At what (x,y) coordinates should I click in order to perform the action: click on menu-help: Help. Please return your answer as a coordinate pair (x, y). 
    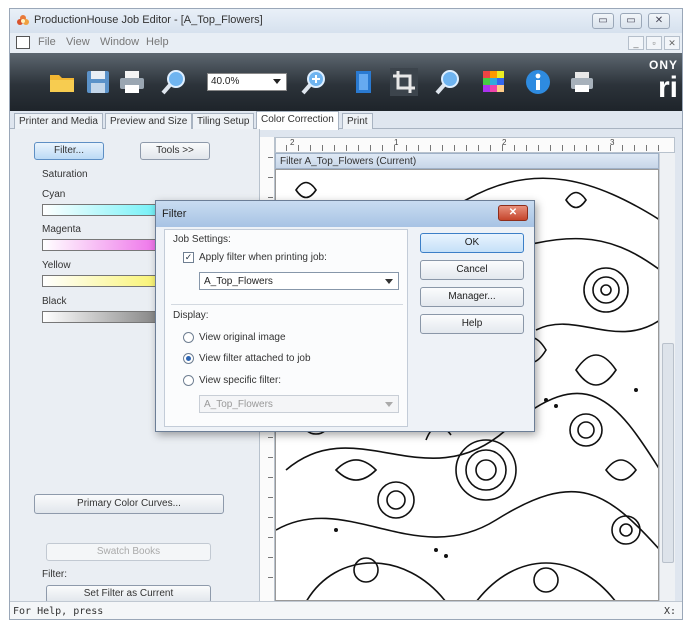
    Looking at the image, I should click on (157, 42).